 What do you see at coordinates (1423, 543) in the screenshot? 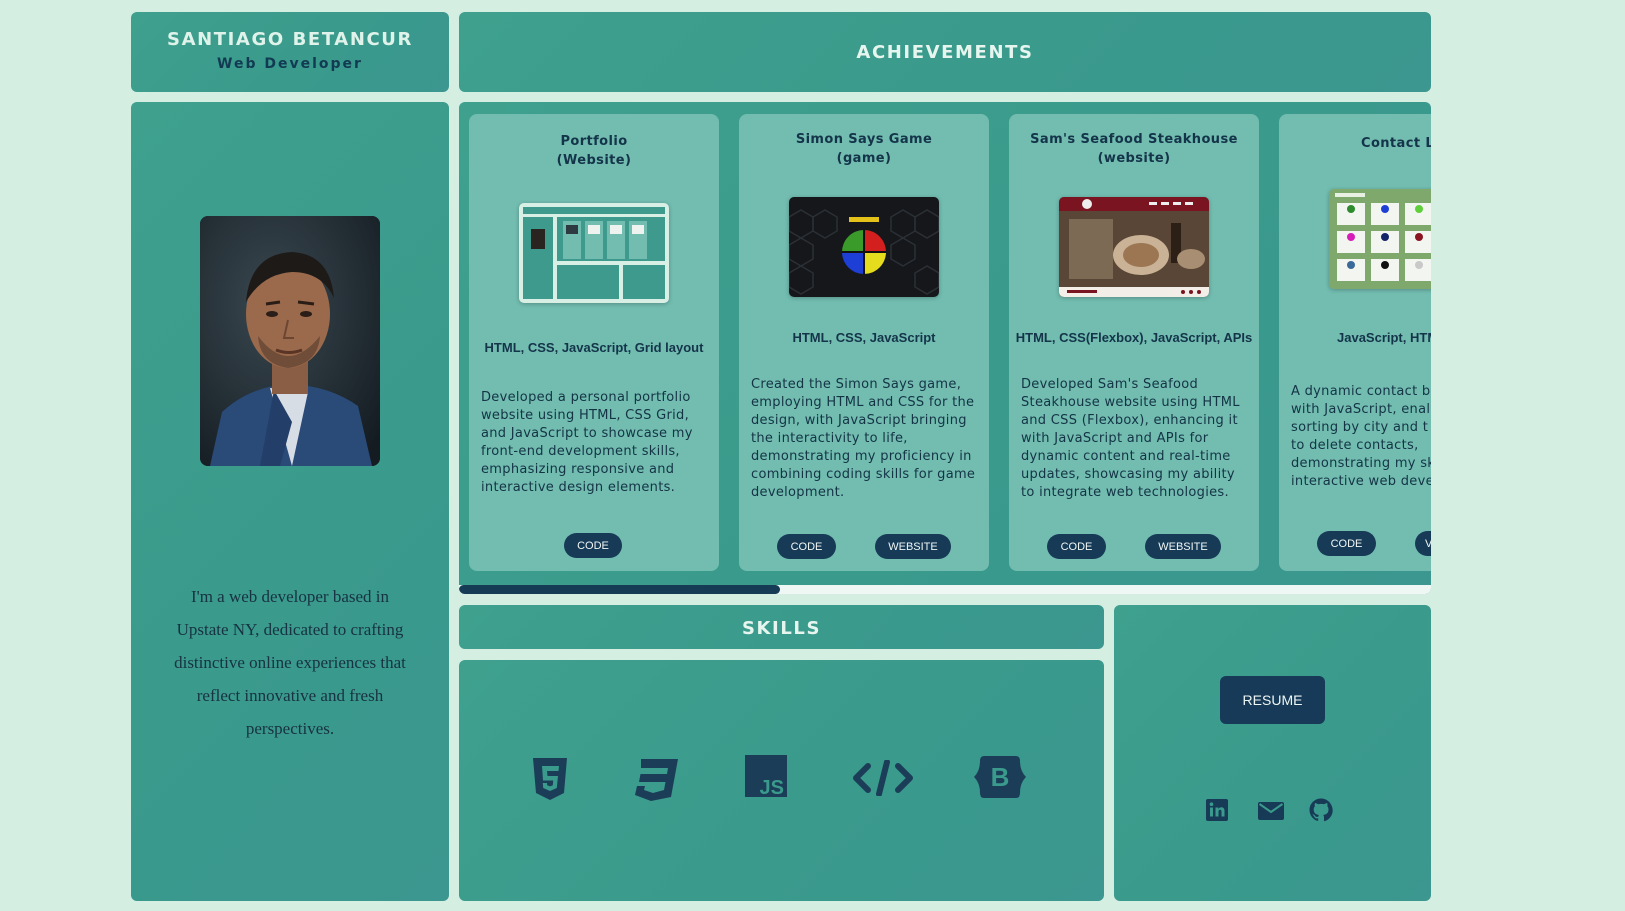
I see `website-button: V` at bounding box center [1423, 543].